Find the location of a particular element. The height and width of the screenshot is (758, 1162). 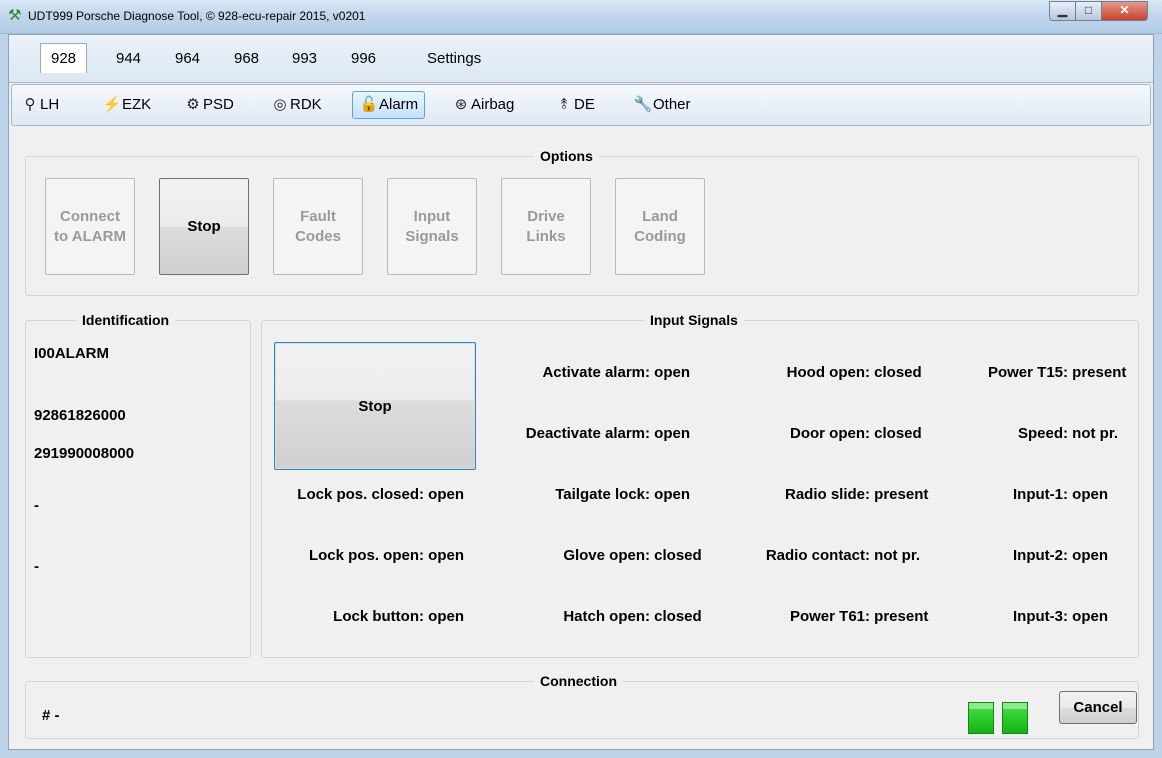

tool-label: LH is located at coordinates (50, 104).